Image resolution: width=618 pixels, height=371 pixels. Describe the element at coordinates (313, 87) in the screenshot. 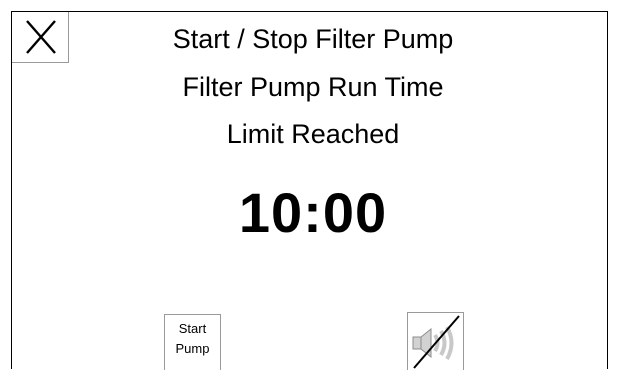

I see `message-line-2: Filter Pump Run Time` at that location.